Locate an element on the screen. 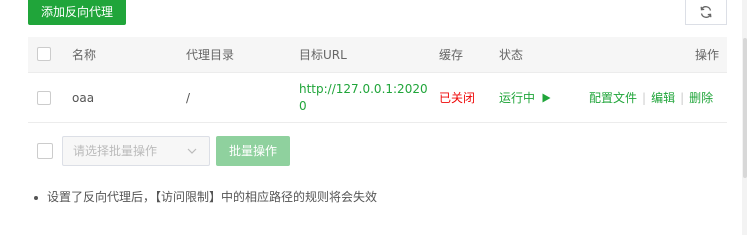  refresh-button is located at coordinates (706, 12).